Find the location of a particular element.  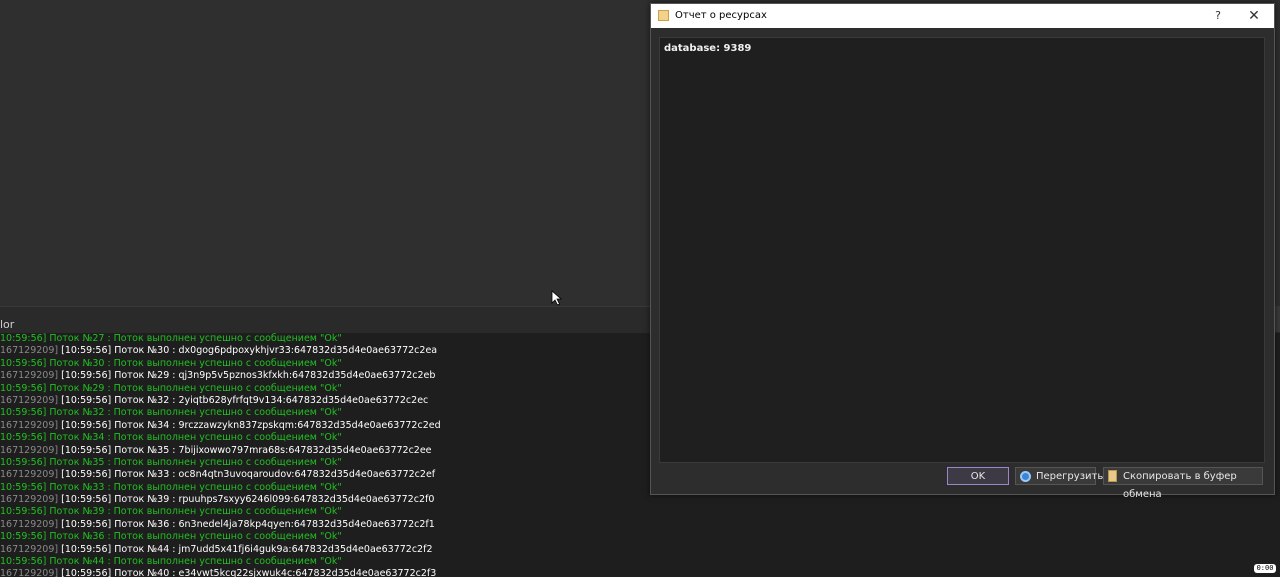

clipboard-icon is located at coordinates (1112, 476).